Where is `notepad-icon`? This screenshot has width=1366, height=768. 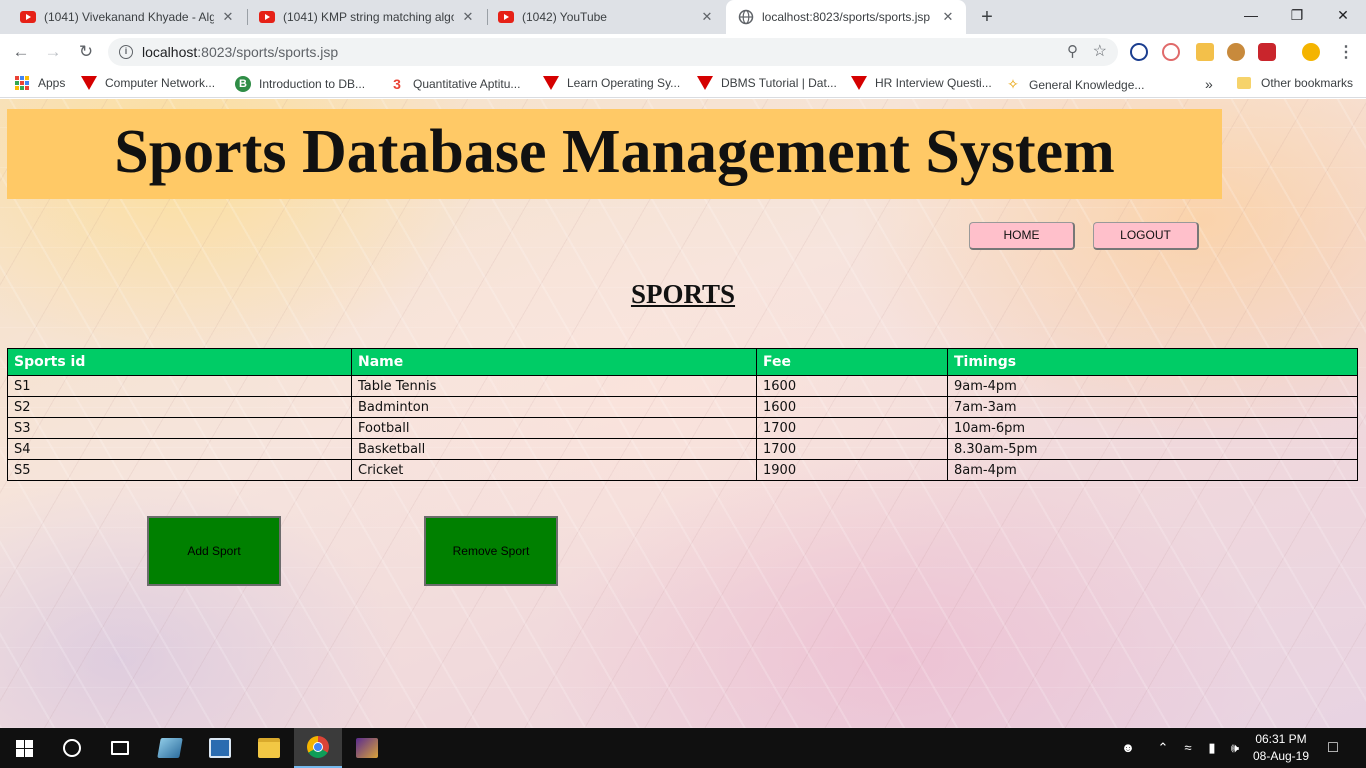
notepad-icon is located at coordinates (170, 748).